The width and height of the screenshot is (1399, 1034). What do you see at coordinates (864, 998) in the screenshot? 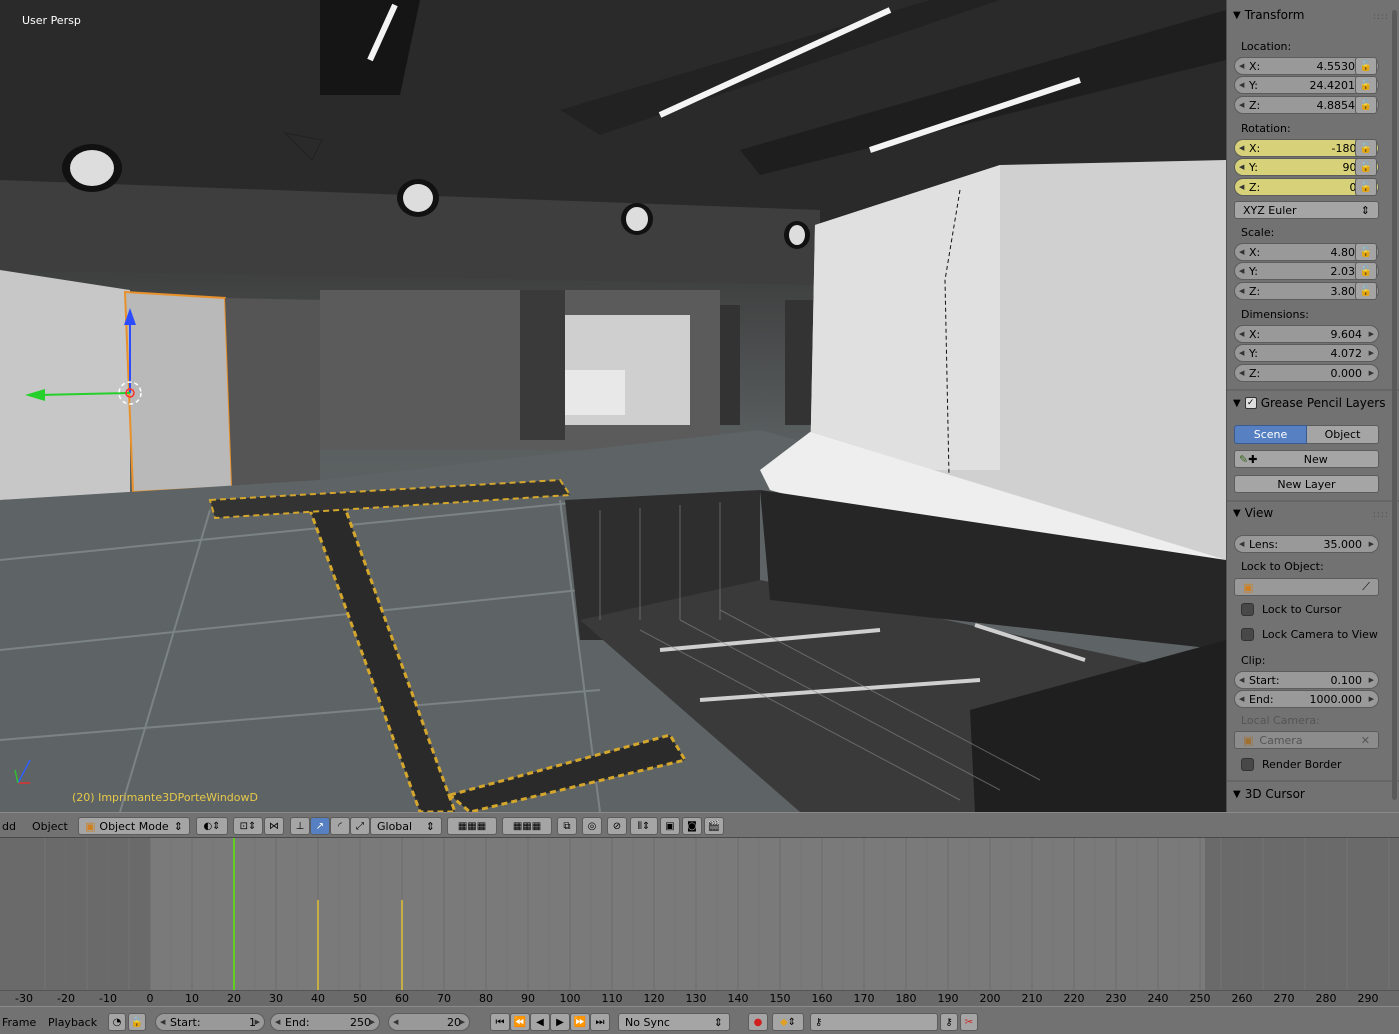
I see `timeline-tick-label: 170` at bounding box center [864, 998].